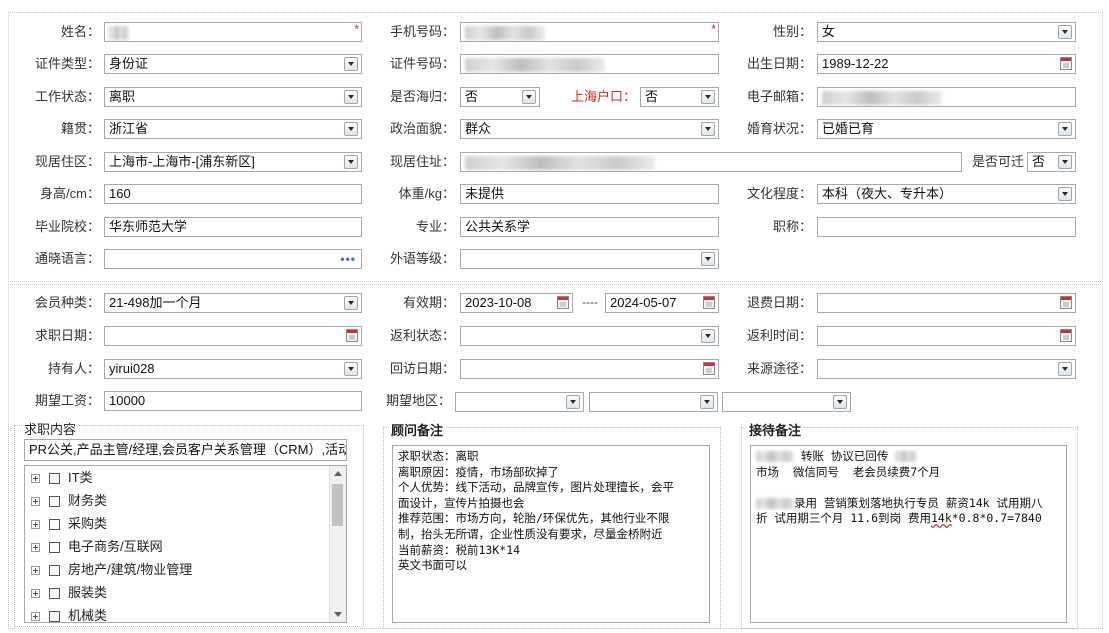 The height and width of the screenshot is (633, 1109). What do you see at coordinates (233, 194) in the screenshot?
I see `height-input: 160` at bounding box center [233, 194].